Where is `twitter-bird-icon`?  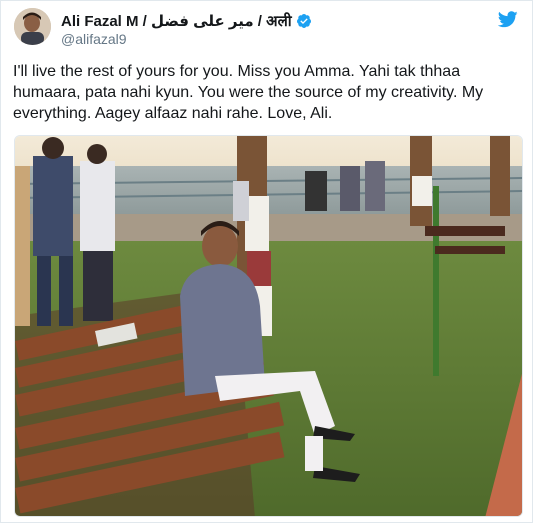 twitter-bird-icon is located at coordinates (508, 19).